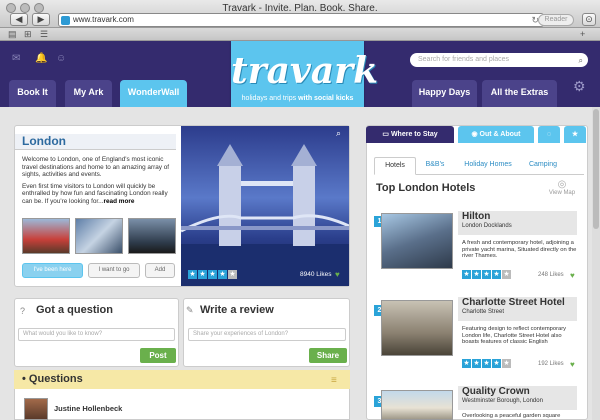  I want to click on gear-icon: ⚙, so click(579, 86).